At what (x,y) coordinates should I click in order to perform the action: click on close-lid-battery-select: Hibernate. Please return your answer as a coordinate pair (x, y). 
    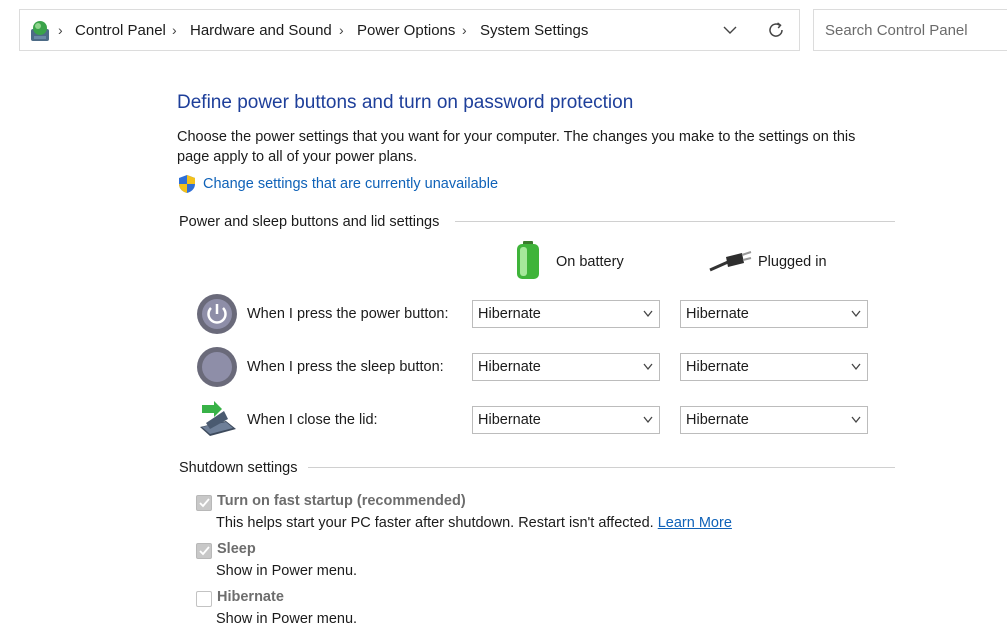
    Looking at the image, I should click on (566, 420).